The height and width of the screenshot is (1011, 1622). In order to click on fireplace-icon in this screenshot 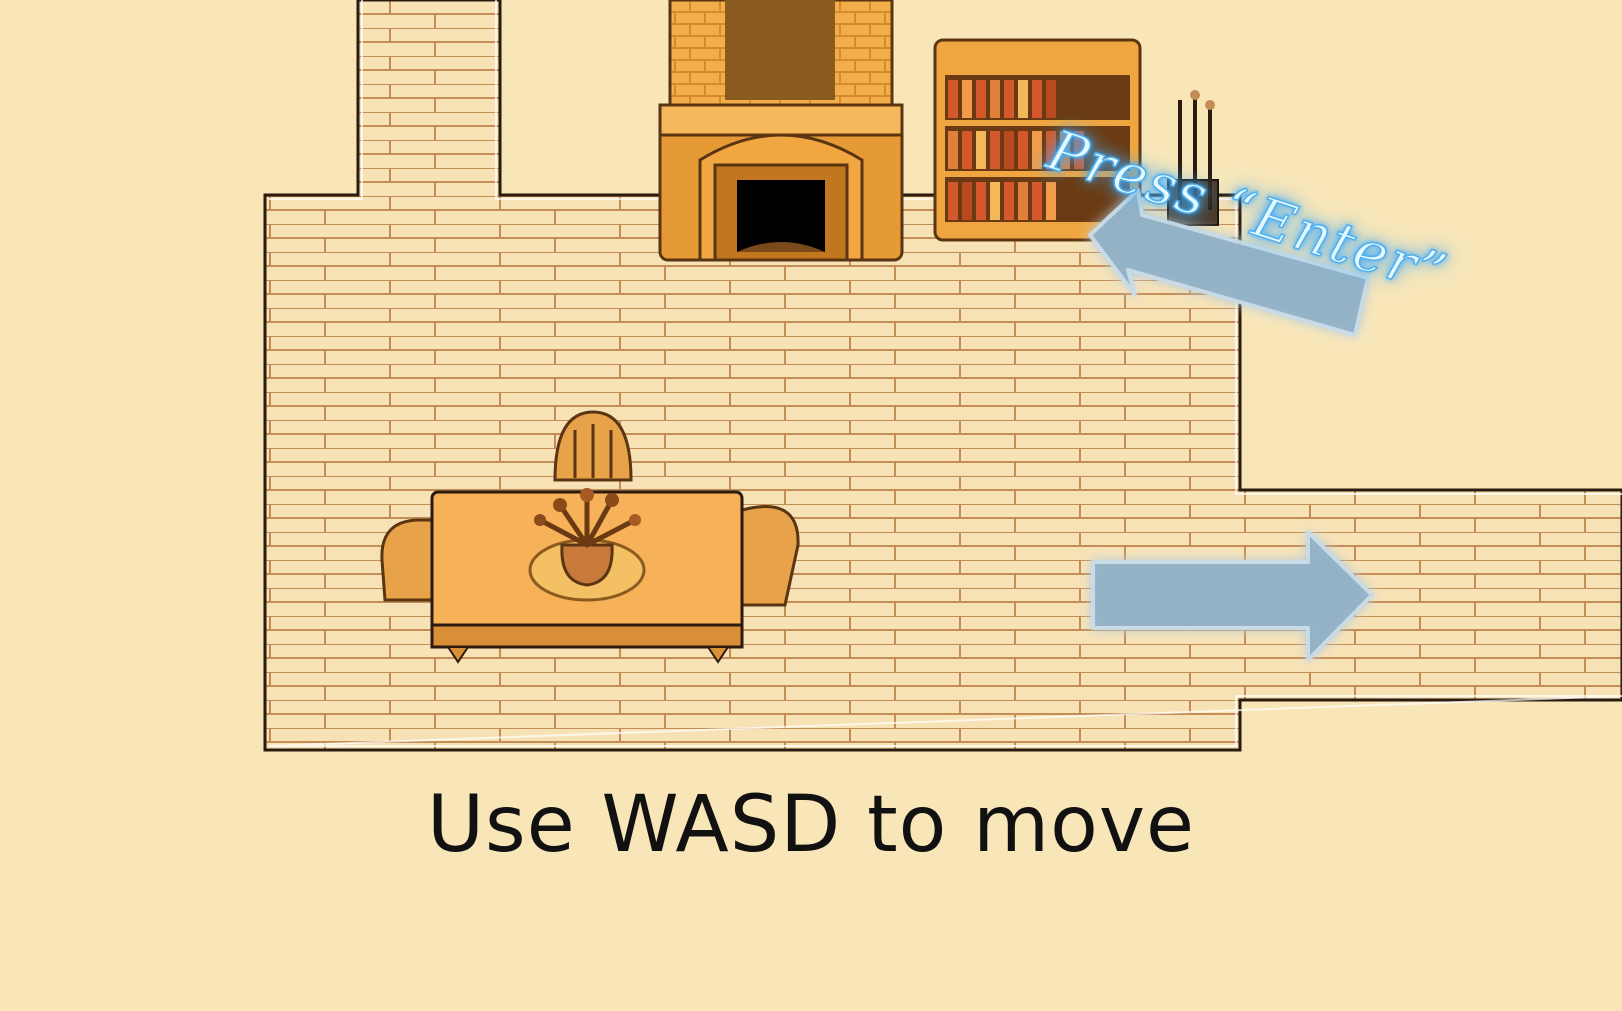, I will do `click(781, 131)`.